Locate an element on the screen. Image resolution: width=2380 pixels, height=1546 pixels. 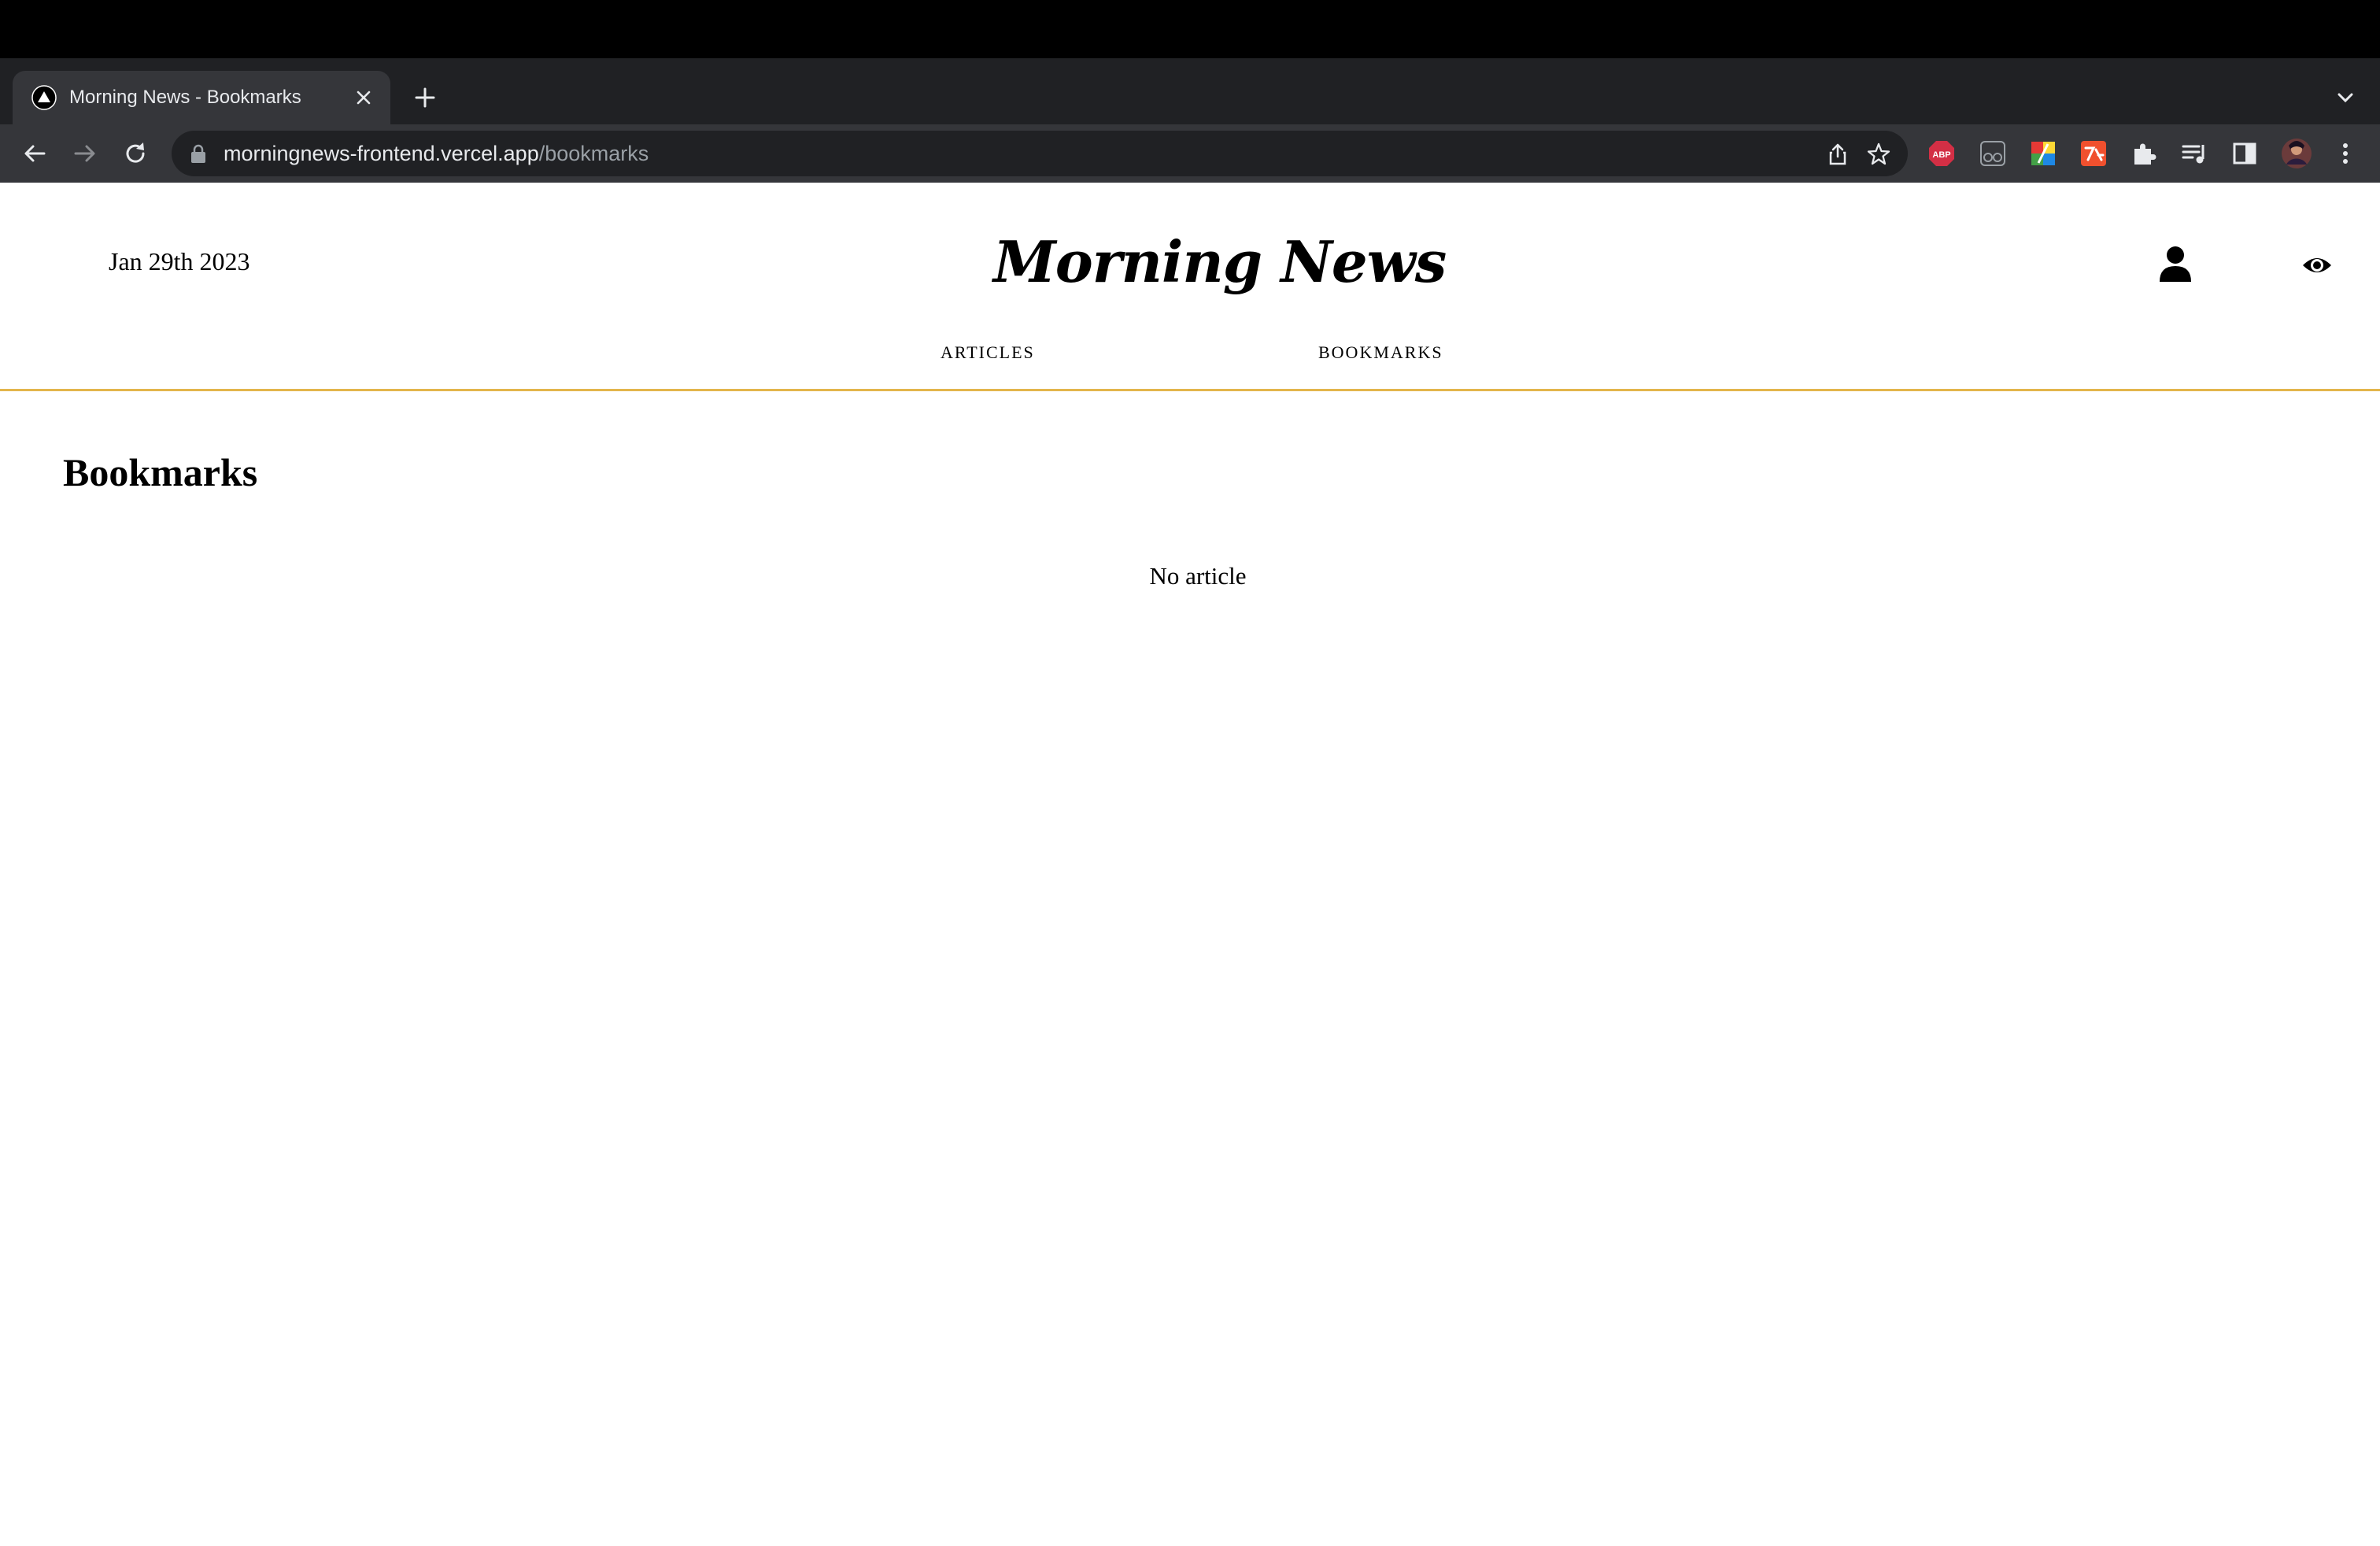
puzzle-icon is located at coordinates (2144, 153).